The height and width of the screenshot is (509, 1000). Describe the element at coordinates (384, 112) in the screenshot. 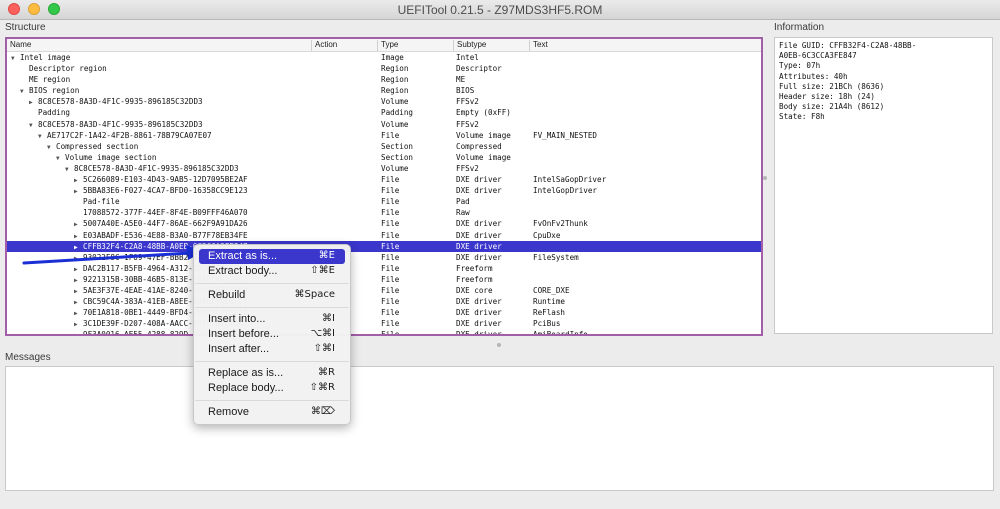

I see `tree-row: Padding Padding Empty (0xFF)` at that location.